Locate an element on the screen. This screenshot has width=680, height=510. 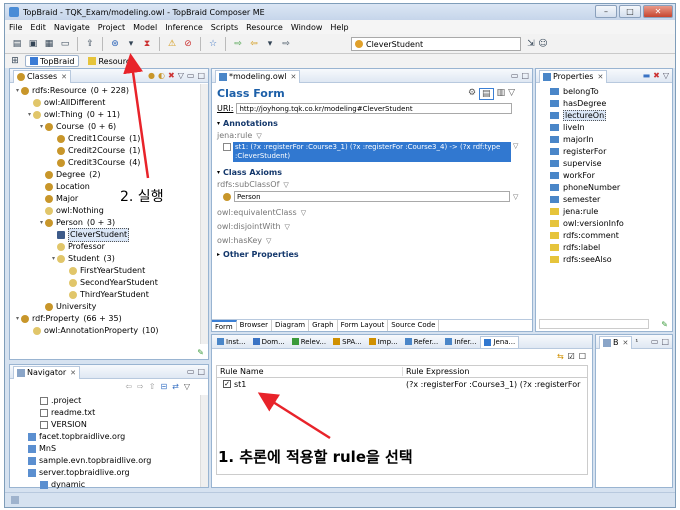
form-layout-icon: ▥ is located at coordinates (501, 94).